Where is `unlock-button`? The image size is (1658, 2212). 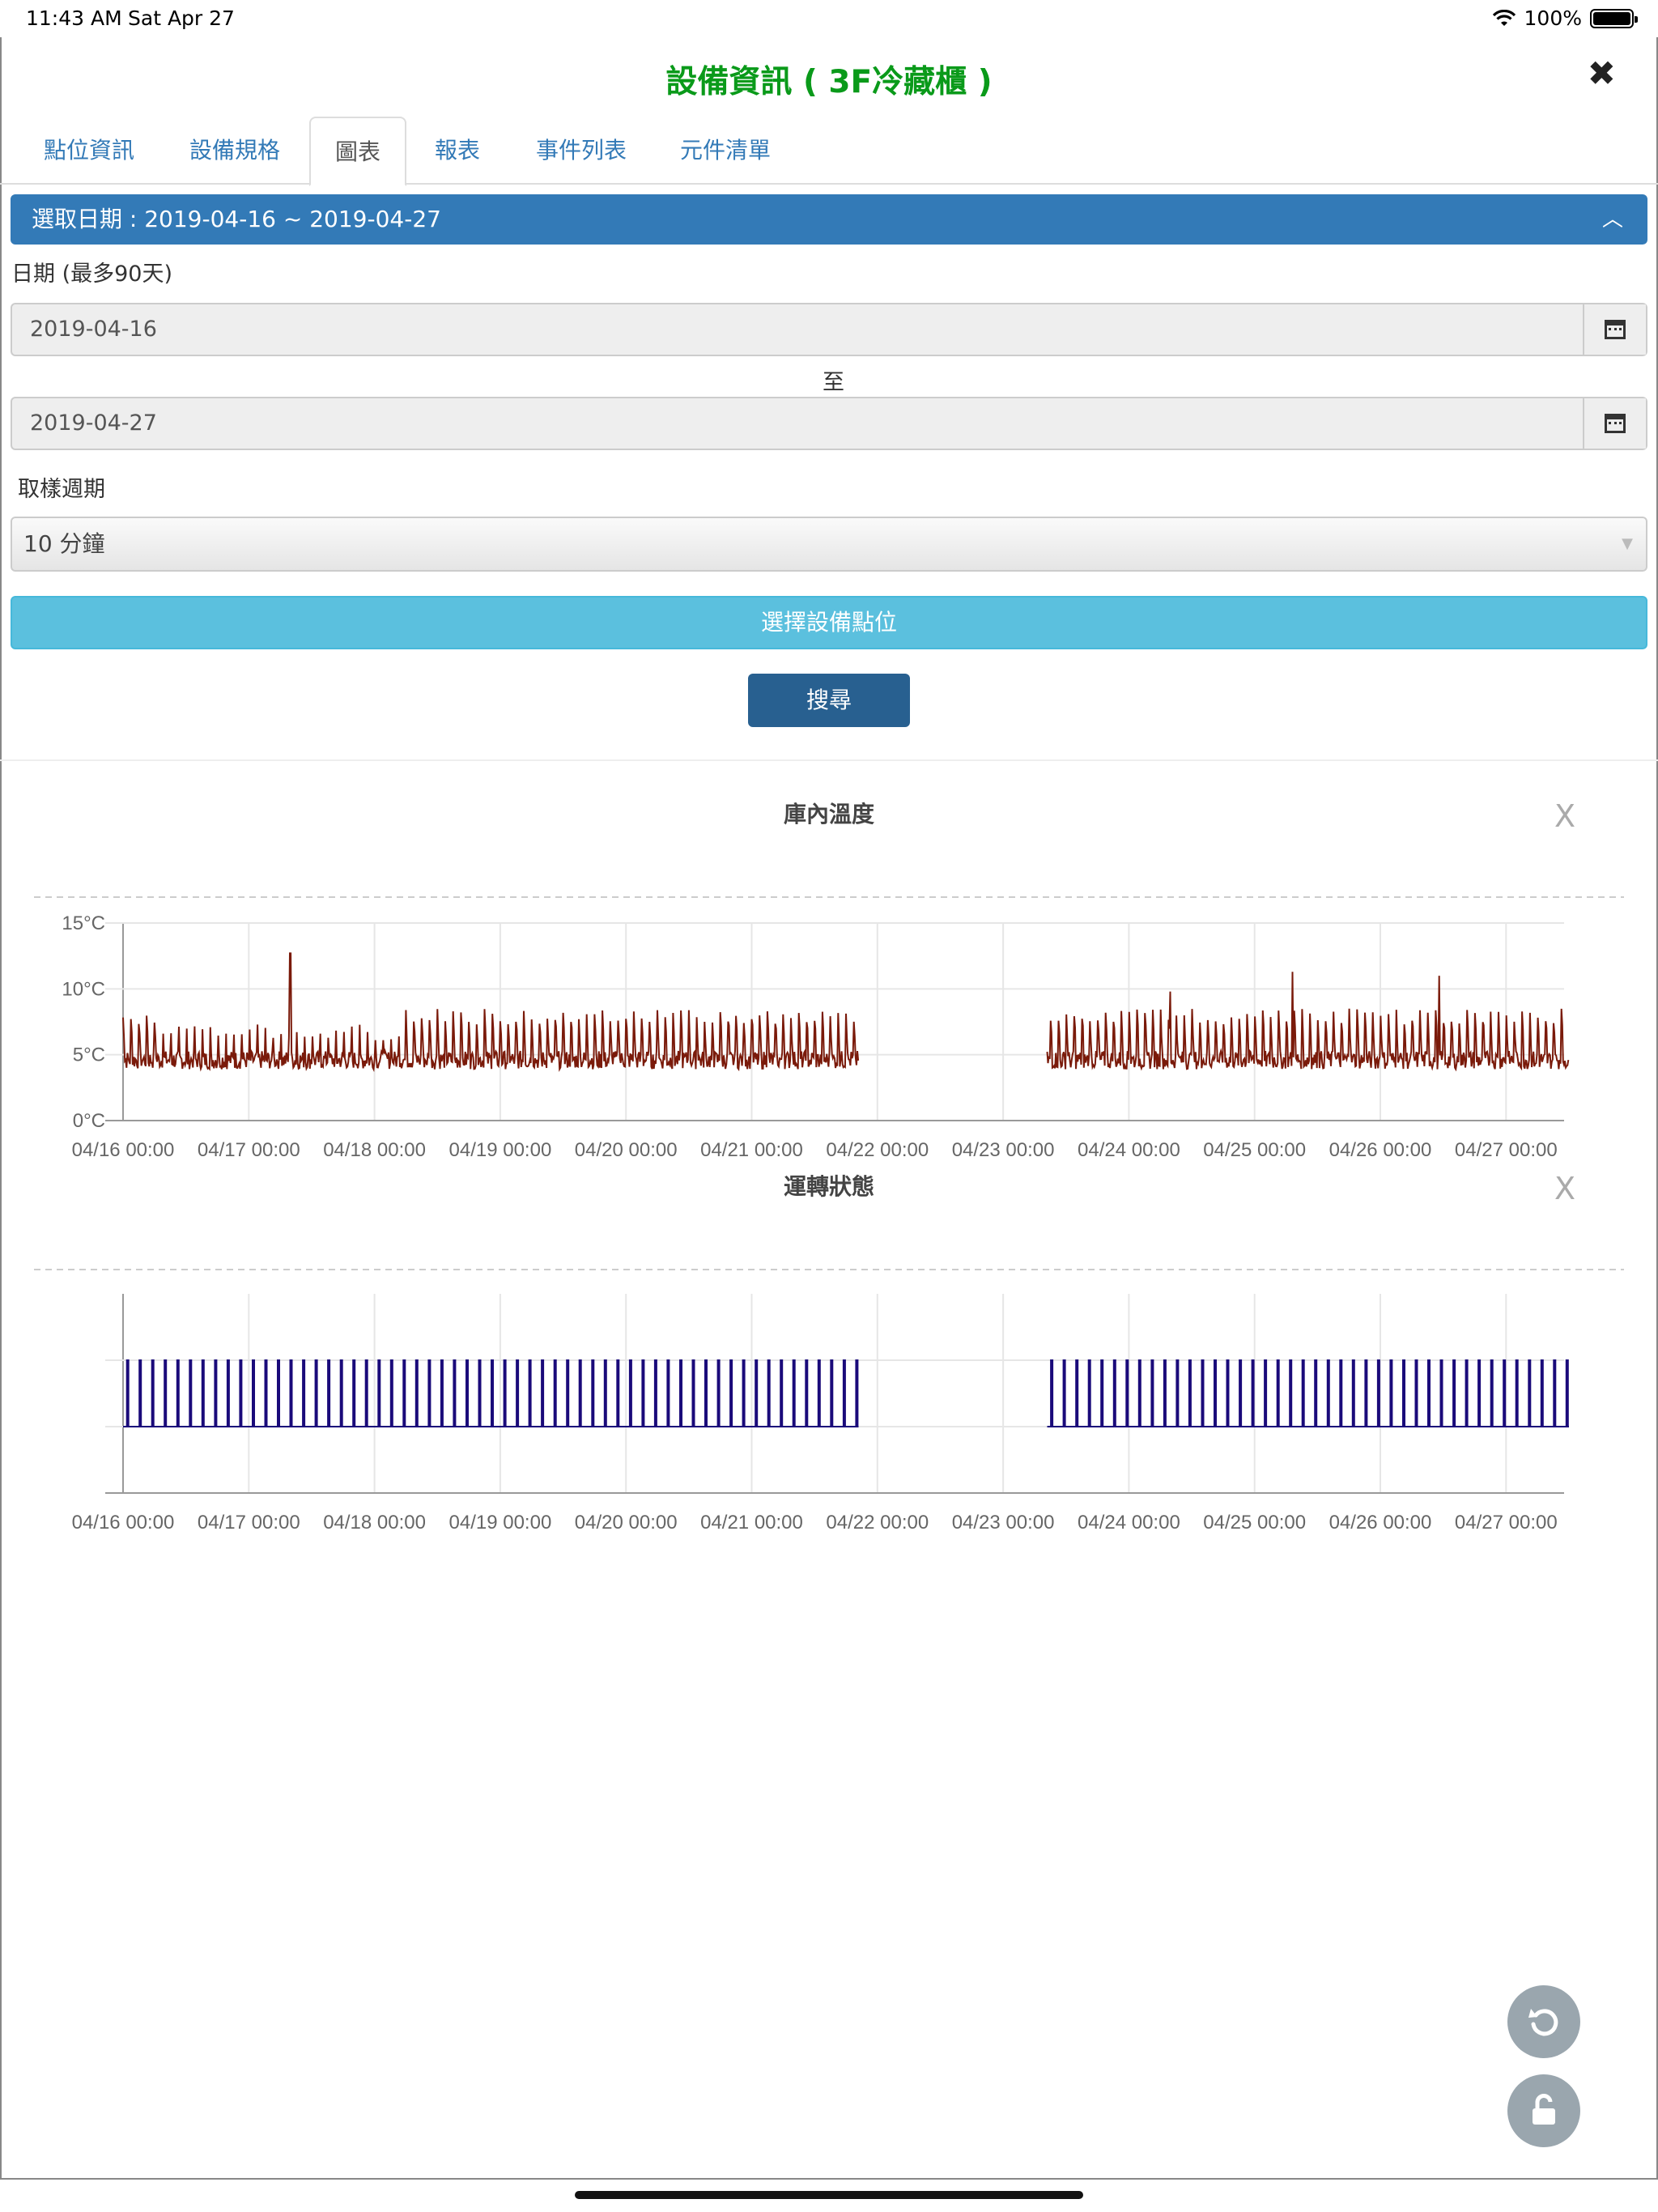
unlock-button is located at coordinates (1543, 2111).